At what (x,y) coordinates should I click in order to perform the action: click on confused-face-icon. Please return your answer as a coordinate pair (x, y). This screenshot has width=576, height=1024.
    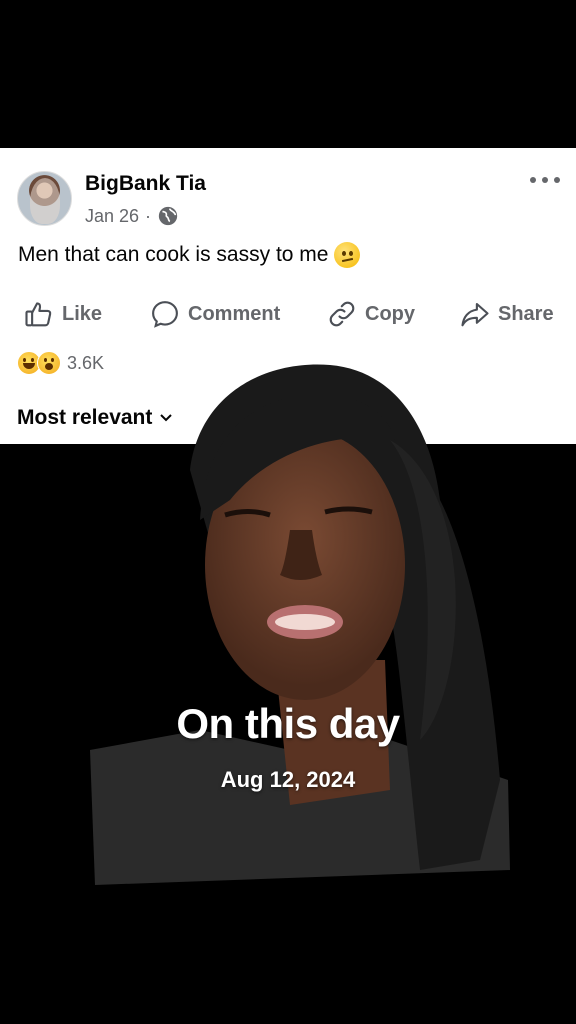
    Looking at the image, I should click on (347, 255).